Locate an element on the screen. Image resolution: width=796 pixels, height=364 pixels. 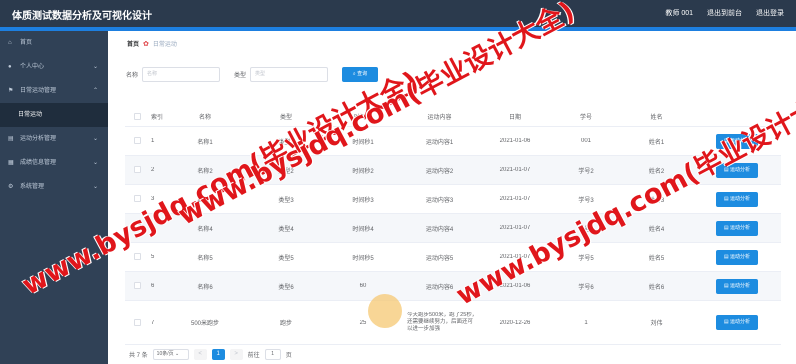
sidebar-item-daily-sport: 日常运动 is located at coordinates (54, 115).